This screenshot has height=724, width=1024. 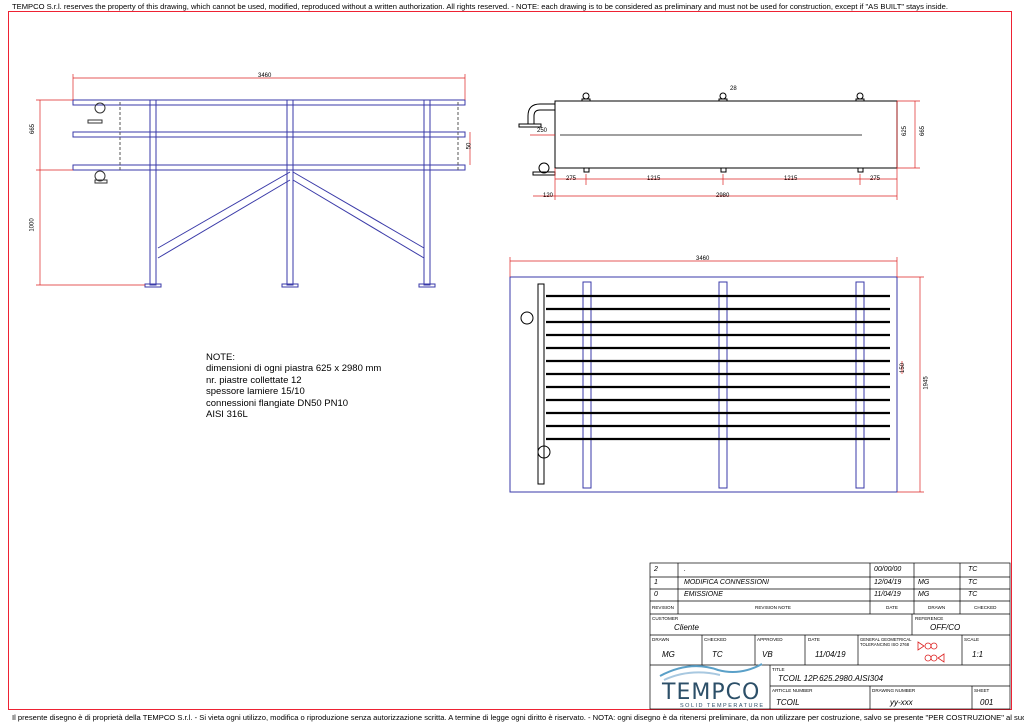 What do you see at coordinates (733, 89) in the screenshot?
I see `dim-side-28: 28` at bounding box center [733, 89].